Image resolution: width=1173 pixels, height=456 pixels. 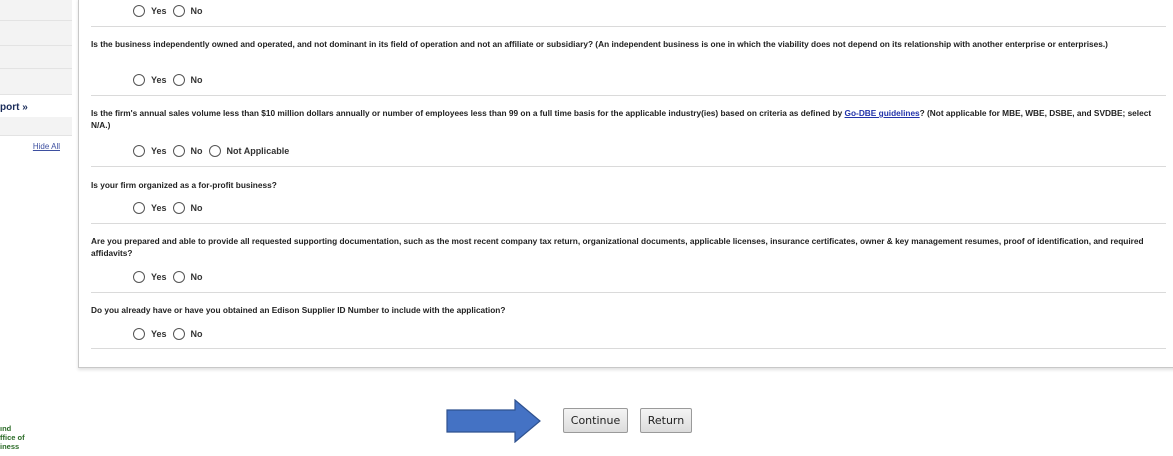 I want to click on radio-group-q4: Yes No, so click(x=171, y=277).